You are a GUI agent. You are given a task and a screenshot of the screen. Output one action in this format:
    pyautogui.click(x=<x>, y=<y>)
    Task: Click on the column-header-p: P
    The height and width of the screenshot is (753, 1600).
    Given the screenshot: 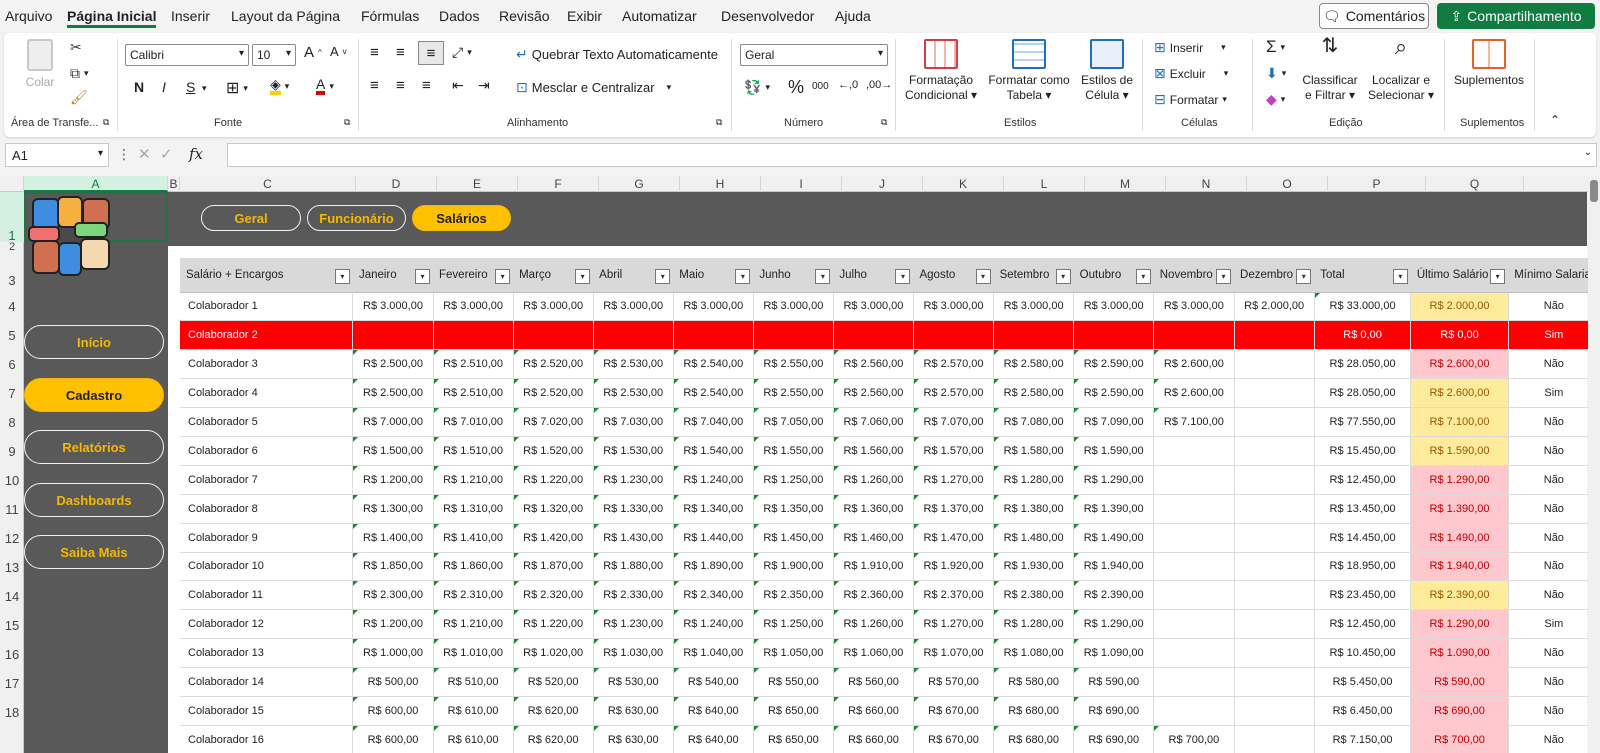 What is the action you would take?
    pyautogui.click(x=1377, y=184)
    